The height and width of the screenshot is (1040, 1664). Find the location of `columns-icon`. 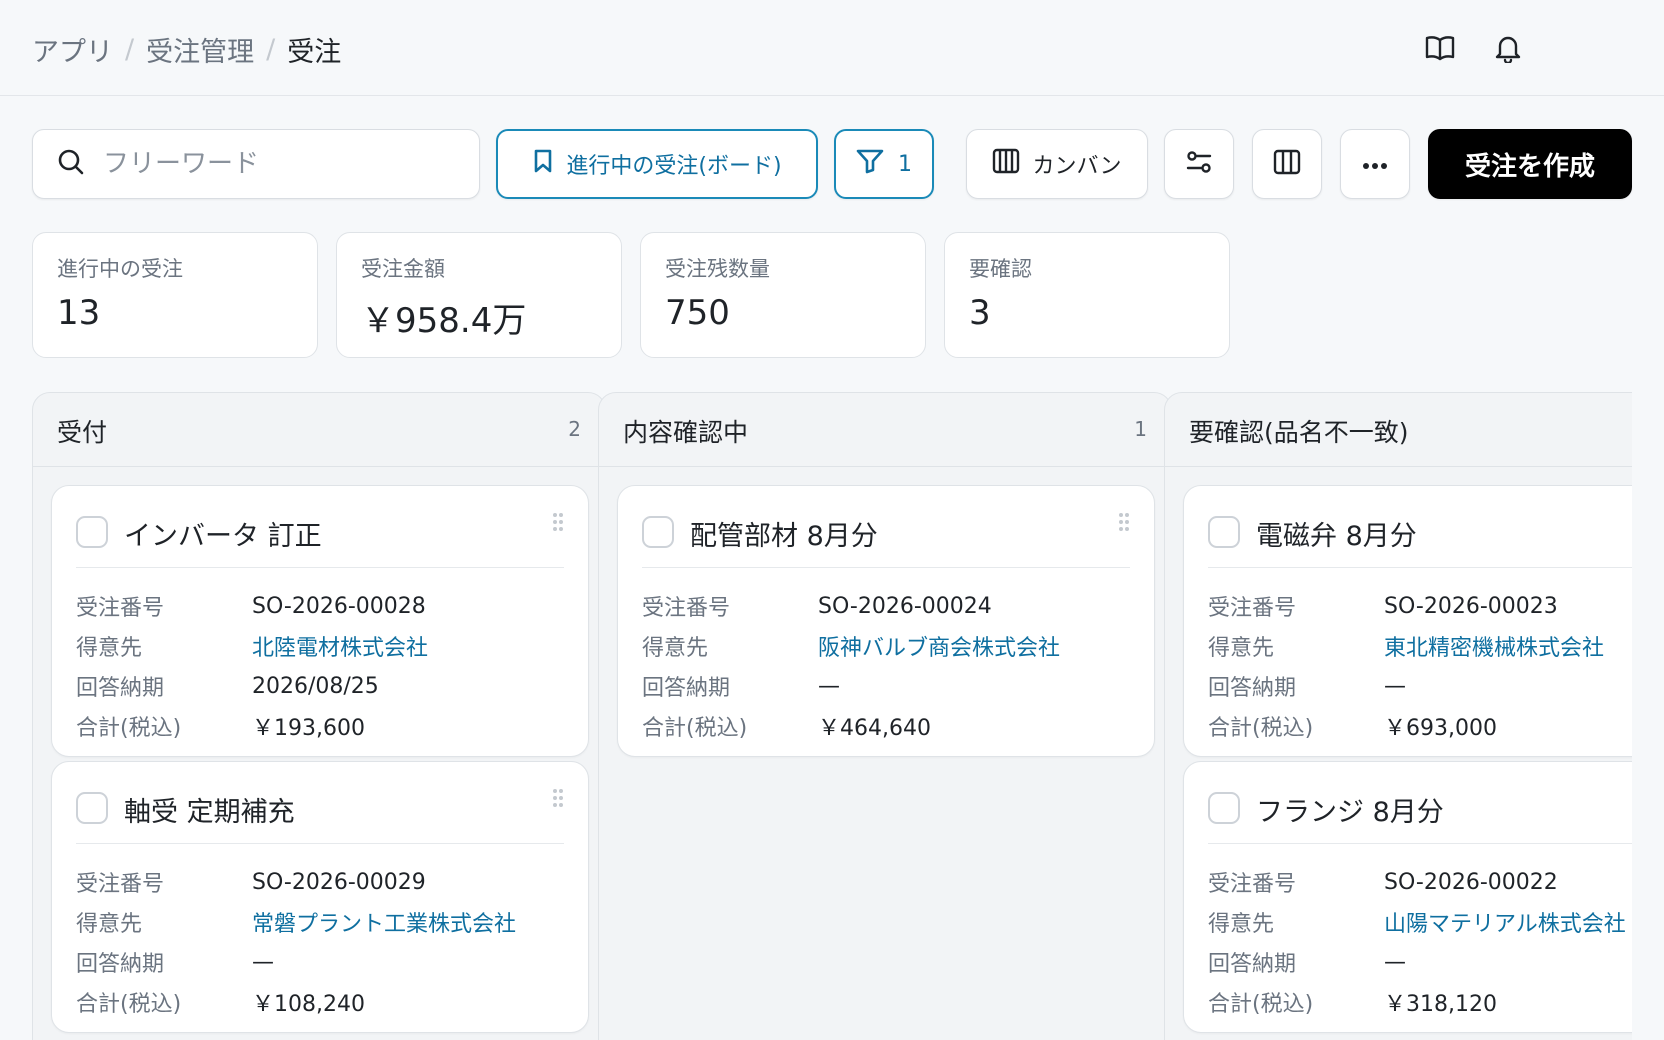

columns-icon is located at coordinates (1287, 164).